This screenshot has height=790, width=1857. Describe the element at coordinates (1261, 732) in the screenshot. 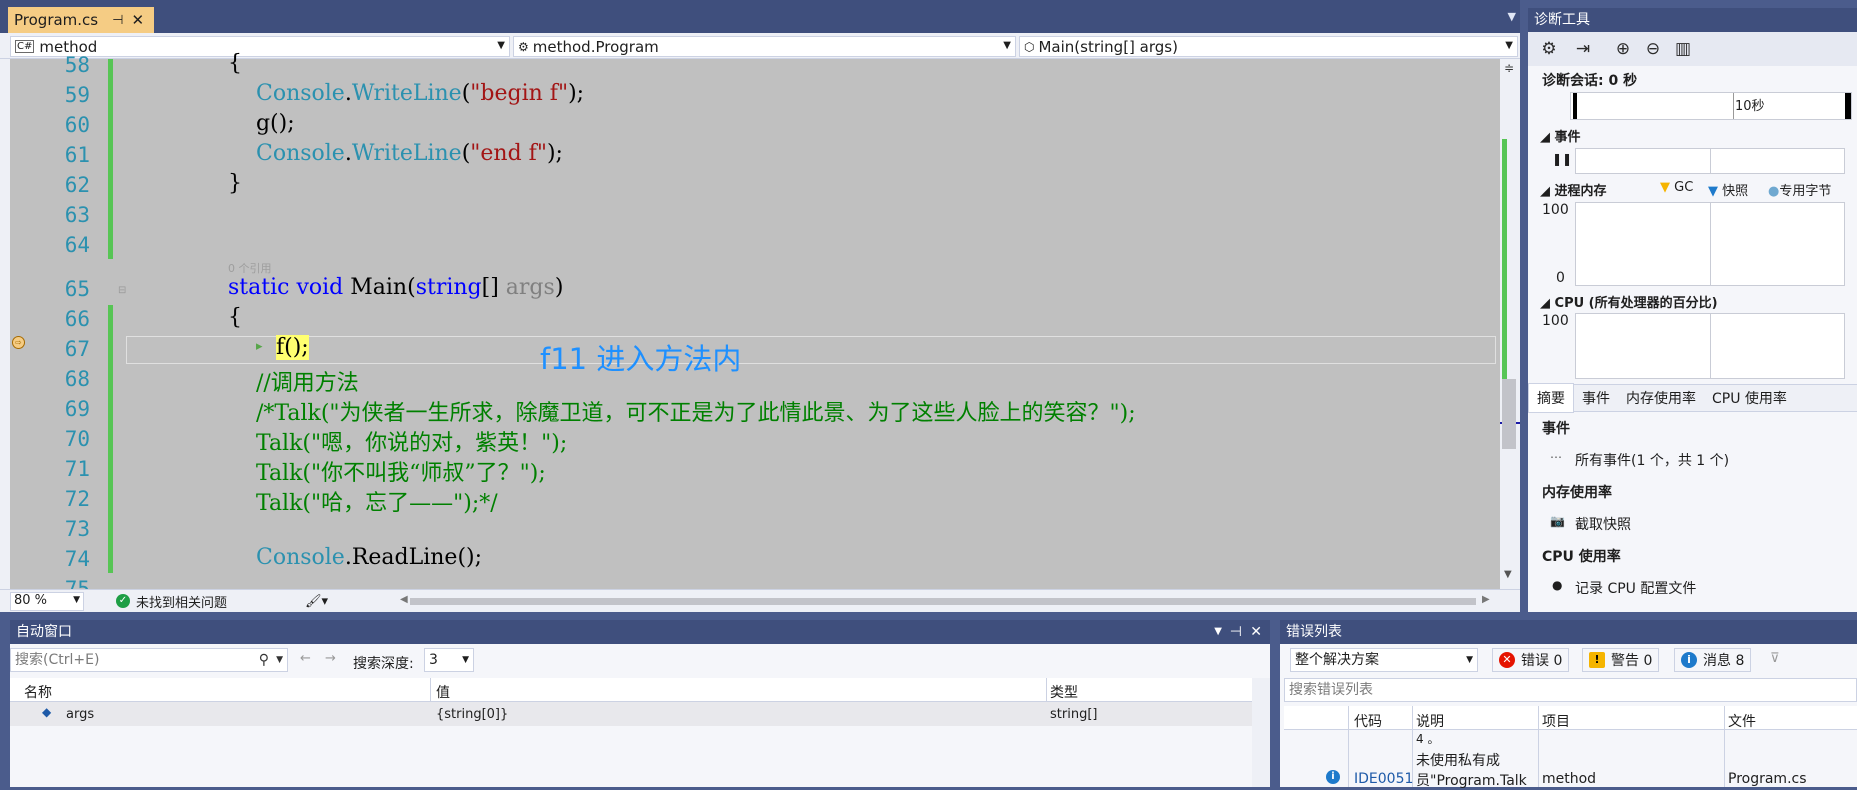

I see `autos-scrollbar` at that location.